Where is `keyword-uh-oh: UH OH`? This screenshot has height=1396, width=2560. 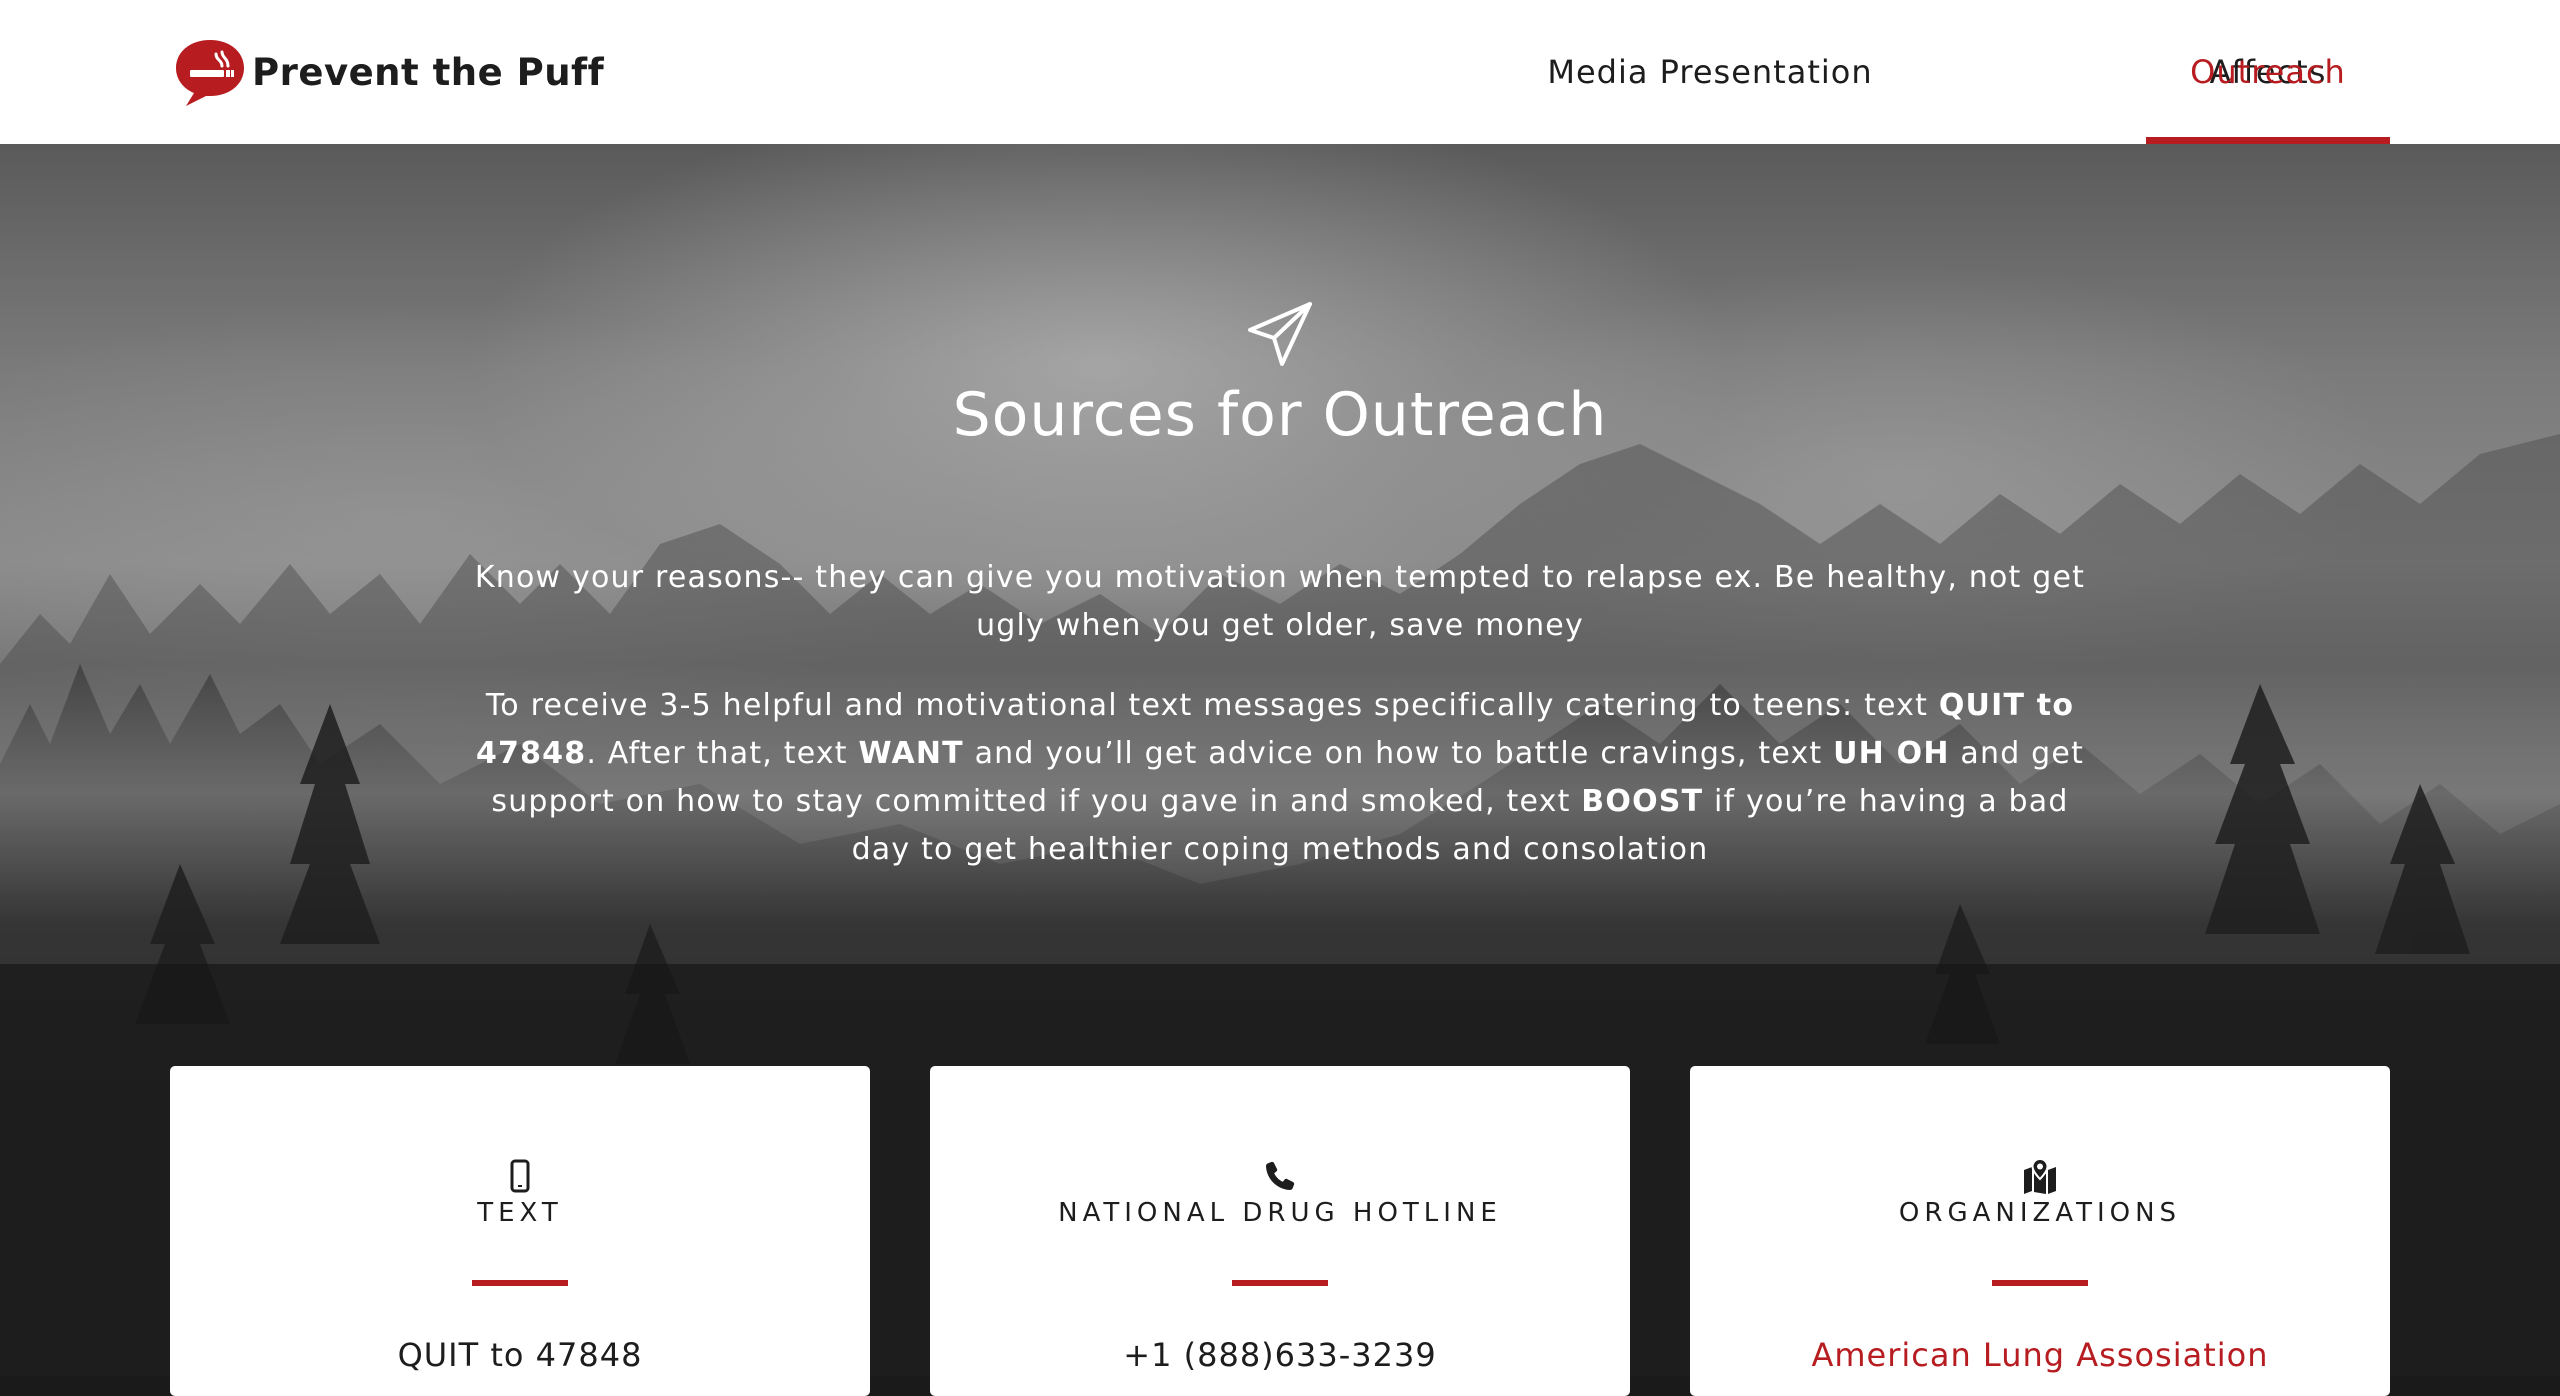 keyword-uh-oh: UH OH is located at coordinates (1891, 753).